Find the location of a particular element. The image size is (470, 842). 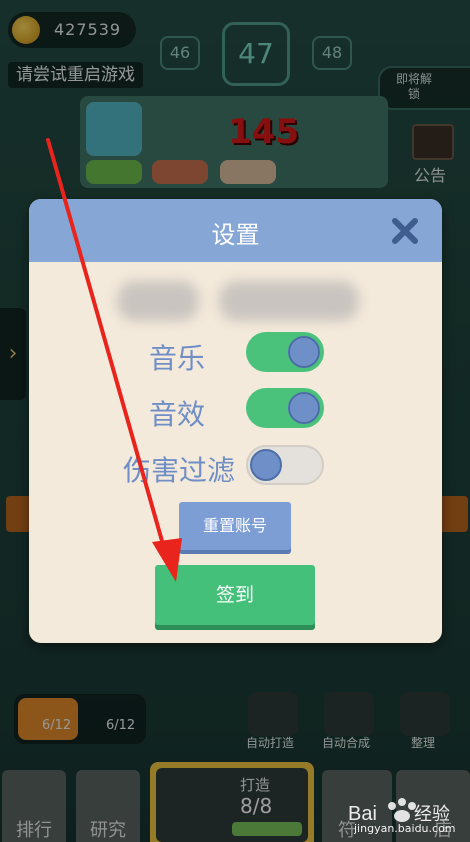

sfx-label: 音效 is located at coordinates (176, 414).